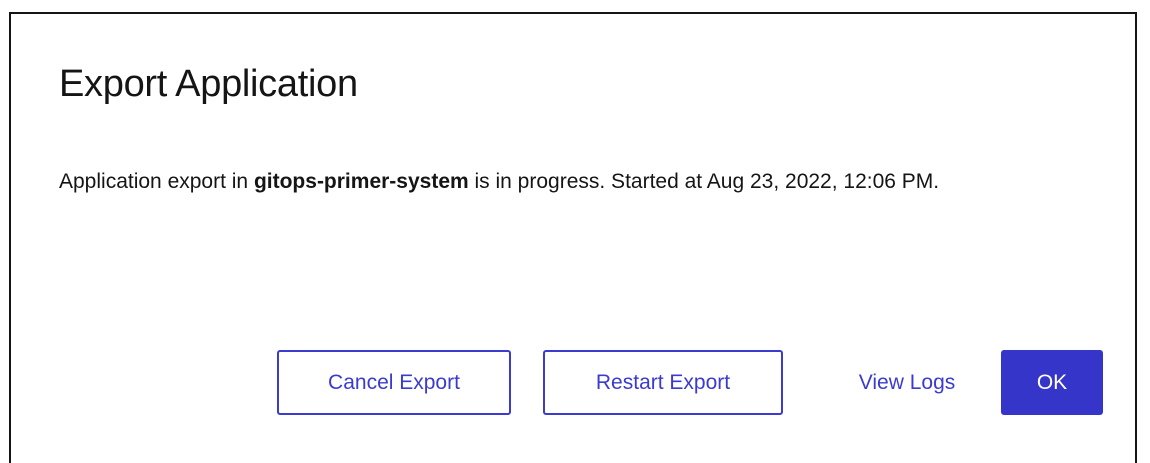 The image size is (1150, 463). What do you see at coordinates (663, 382) in the screenshot?
I see `restart-export-button: Restart Export` at bounding box center [663, 382].